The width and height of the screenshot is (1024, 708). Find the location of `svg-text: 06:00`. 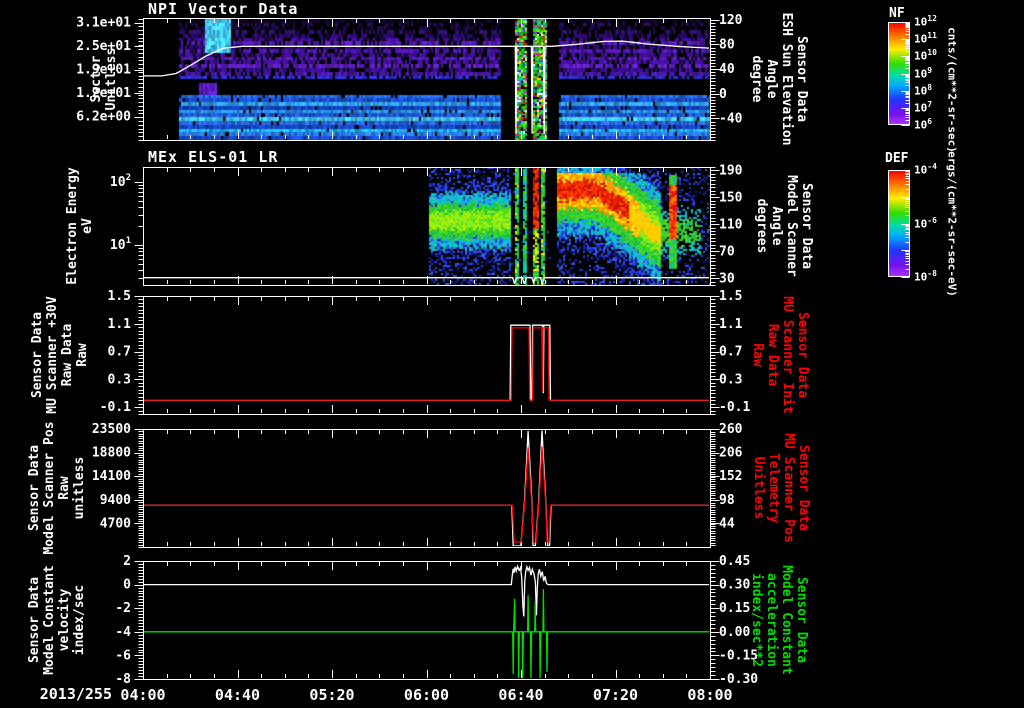

svg-text: 06:00 is located at coordinates (426, 695).